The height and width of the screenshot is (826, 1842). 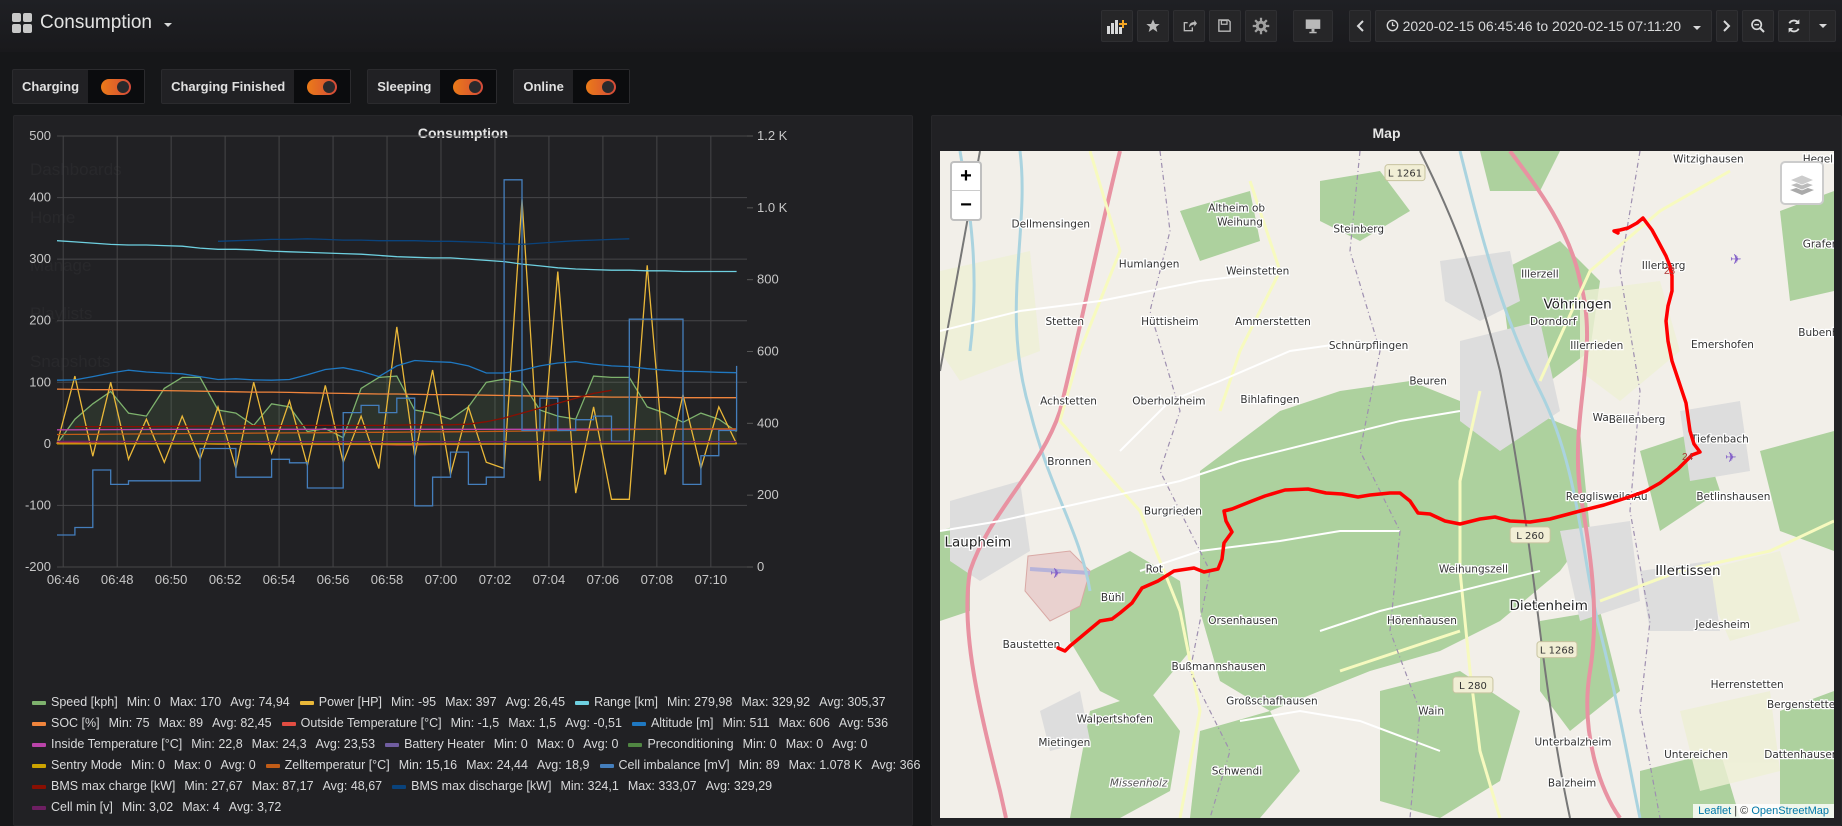 I want to click on series-line-cell-min-v, so click(x=397, y=441).